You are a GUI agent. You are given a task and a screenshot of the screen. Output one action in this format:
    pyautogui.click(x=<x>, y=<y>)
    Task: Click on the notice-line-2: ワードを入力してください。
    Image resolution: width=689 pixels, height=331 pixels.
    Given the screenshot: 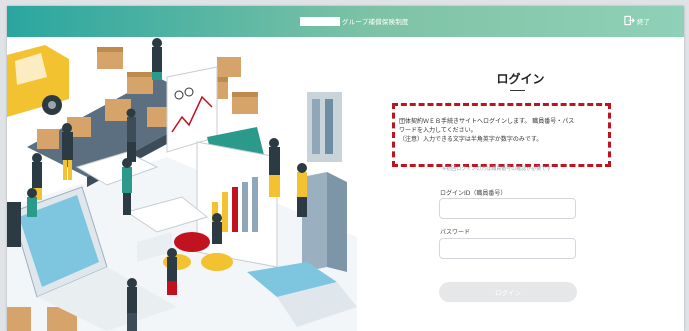 What is the action you would take?
    pyautogui.click(x=438, y=130)
    